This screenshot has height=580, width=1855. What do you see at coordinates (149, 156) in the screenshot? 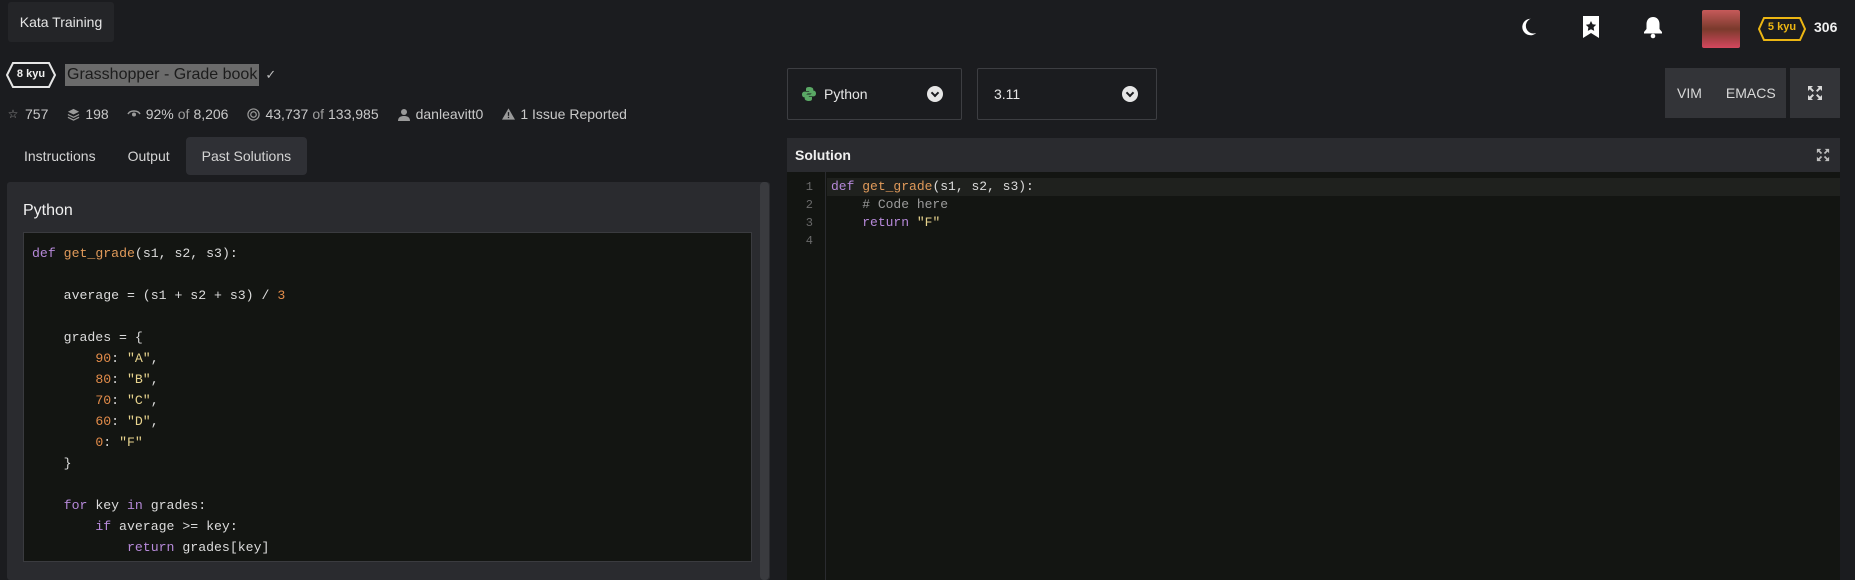
I see `tab-output: Output` at bounding box center [149, 156].